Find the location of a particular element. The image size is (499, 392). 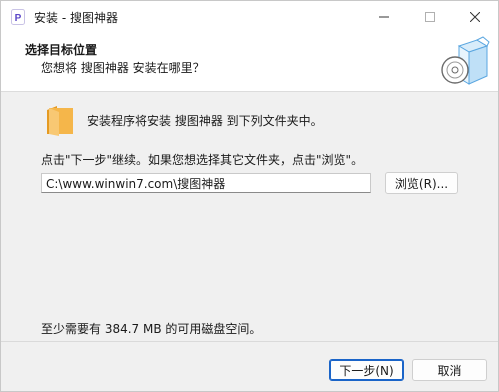

cancel-button: 取消 is located at coordinates (449, 370).